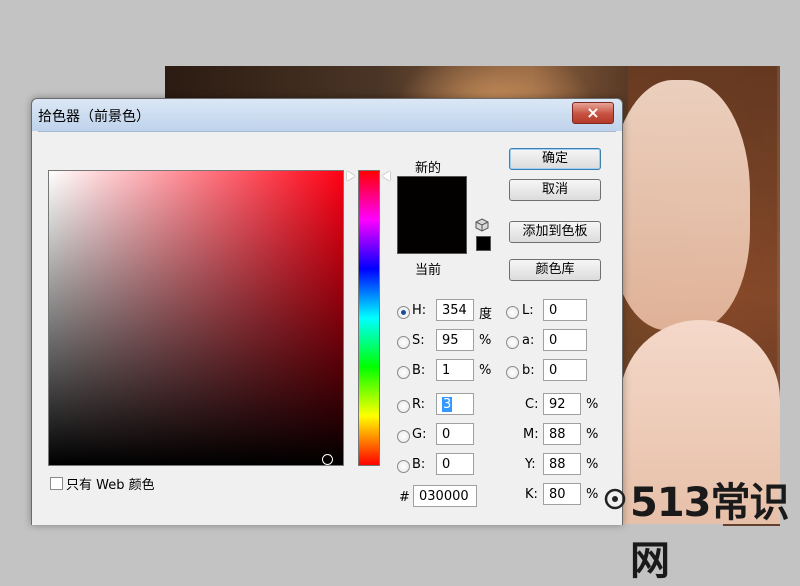 The height and width of the screenshot is (586, 800). Describe the element at coordinates (680, 205) in the screenshot. I see `photo-face` at that location.